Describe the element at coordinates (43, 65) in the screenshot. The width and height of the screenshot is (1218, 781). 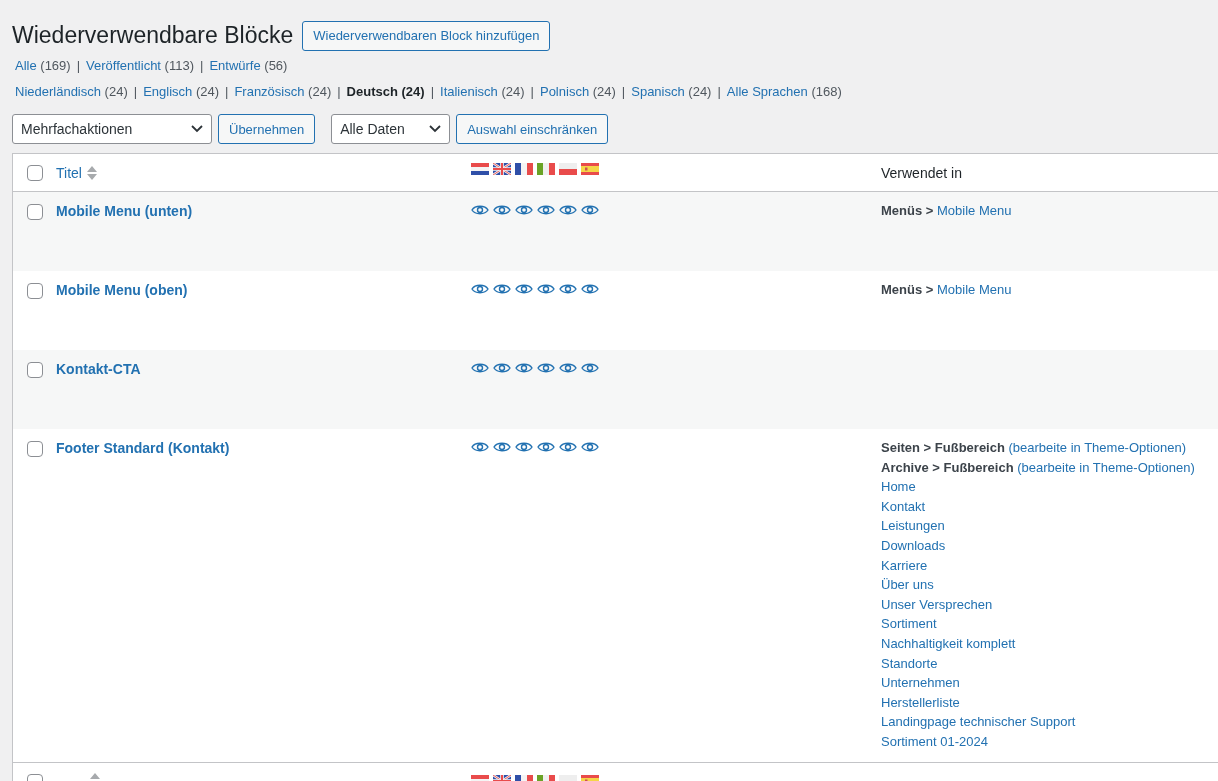
I see `filter-link: Alle (169)` at that location.